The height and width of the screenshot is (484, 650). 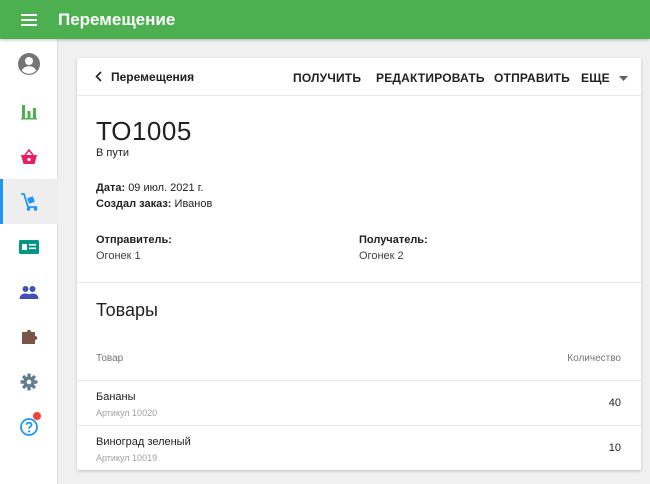 What do you see at coordinates (127, 310) in the screenshot?
I see `goods-section-title: Товары` at bounding box center [127, 310].